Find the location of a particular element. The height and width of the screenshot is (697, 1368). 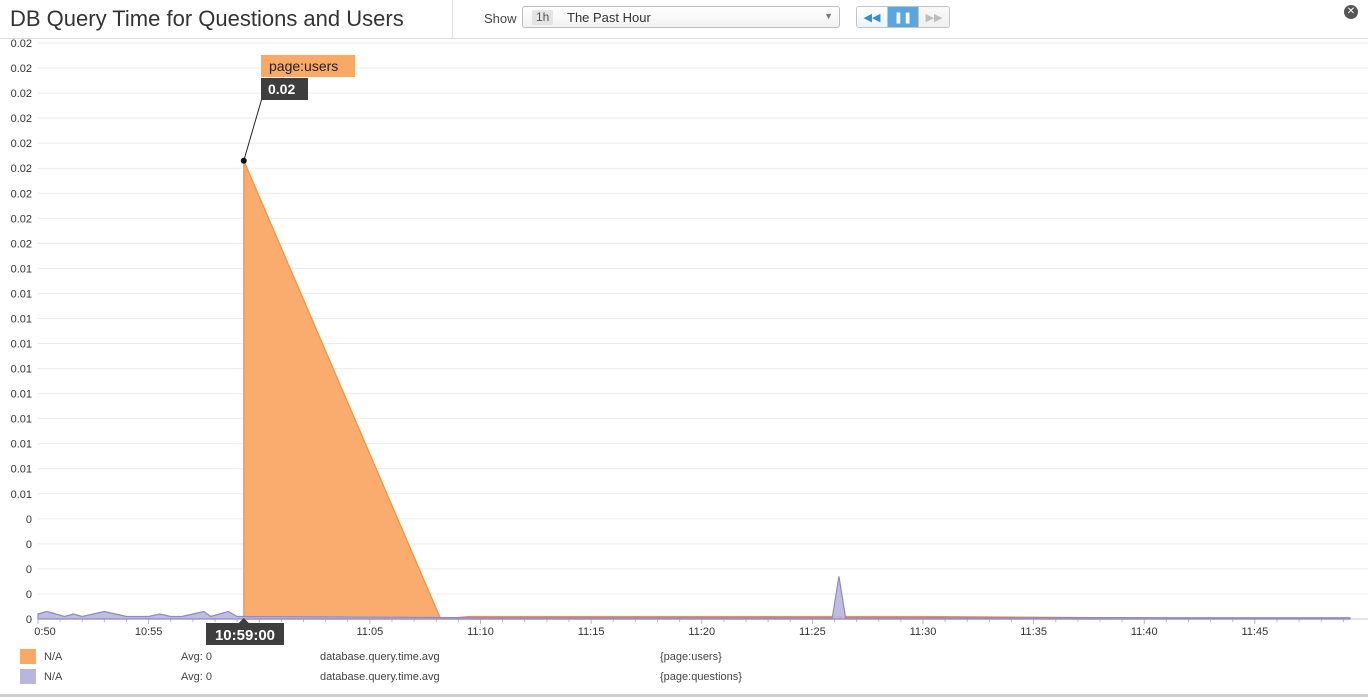

x-tick-label: 11:30 is located at coordinates (923, 632).